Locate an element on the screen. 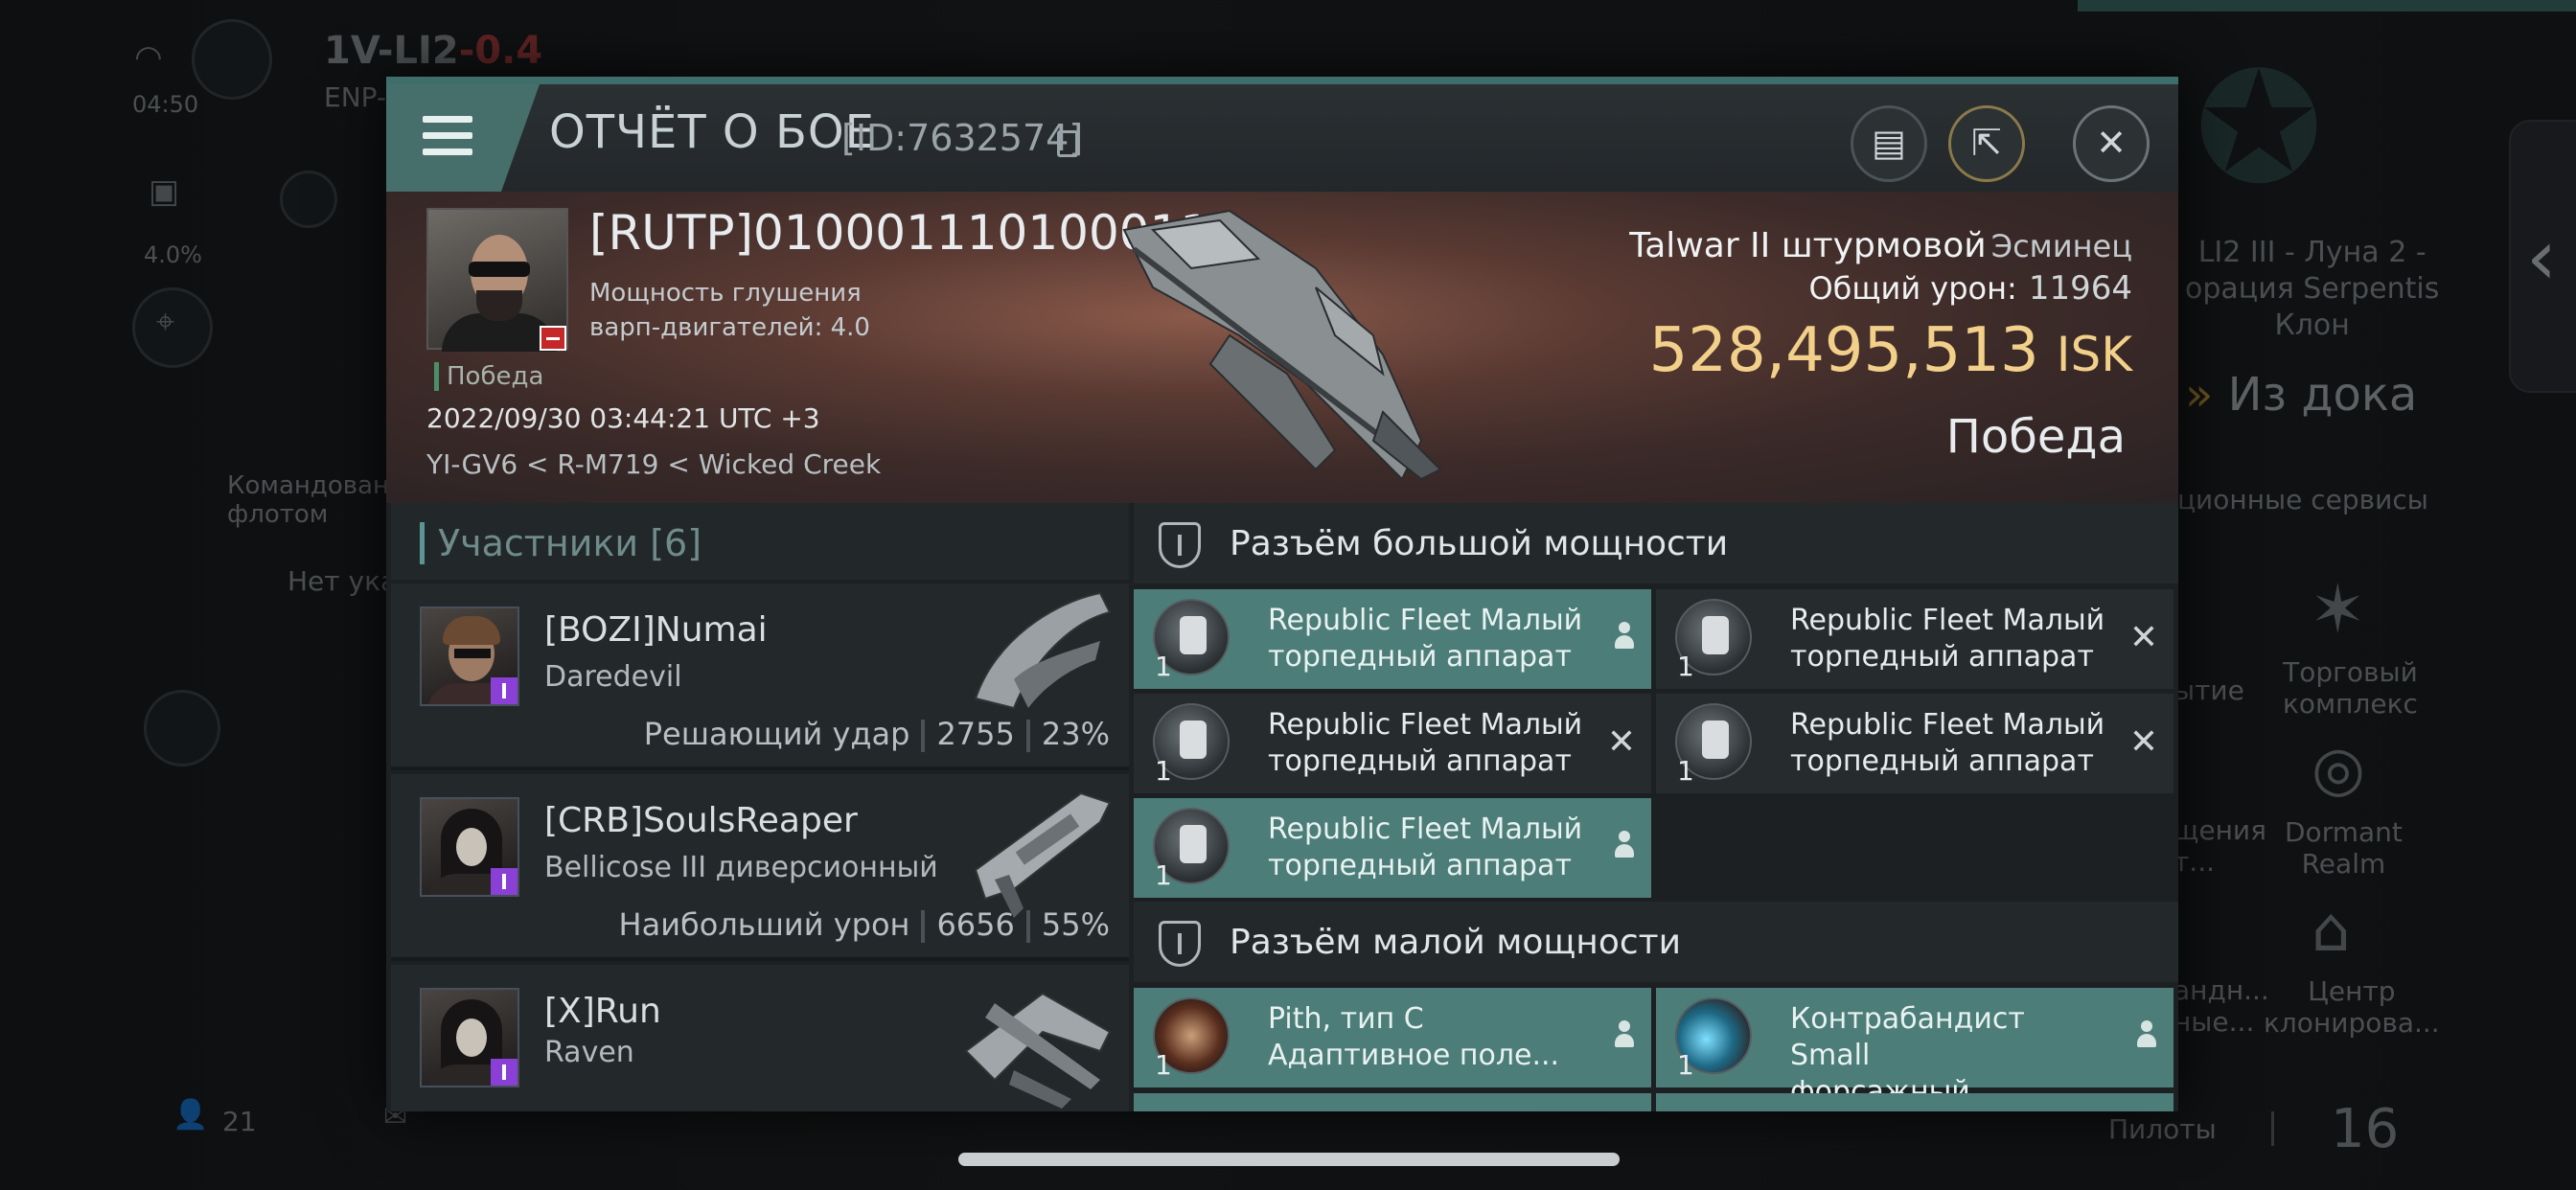 The height and width of the screenshot is (1190, 2576). participant-stats: Наибольший урон 6656 55% is located at coordinates (864, 925).